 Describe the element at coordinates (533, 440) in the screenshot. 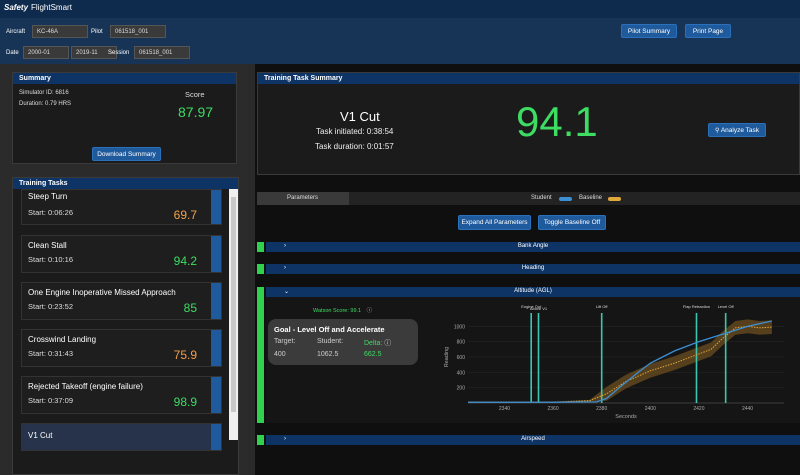

I see `section-airspeed: › Airspeed` at that location.